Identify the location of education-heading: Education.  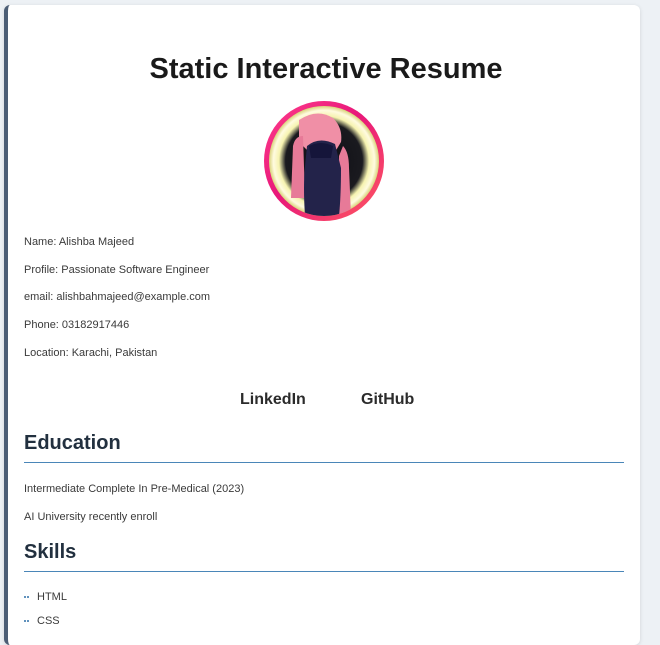
(72, 443).